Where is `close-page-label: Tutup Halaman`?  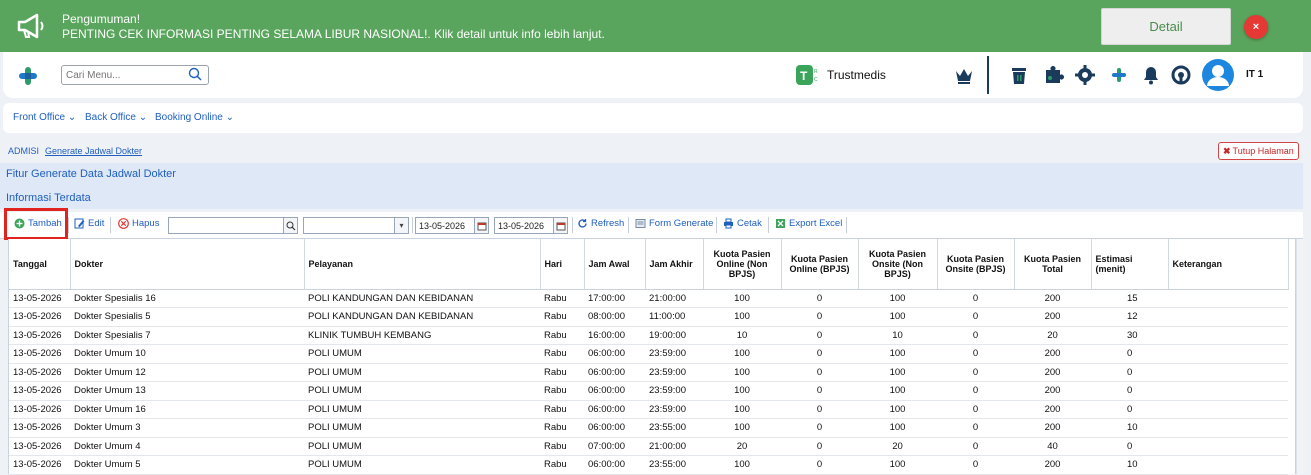 close-page-label: Tutup Halaman is located at coordinates (1263, 151).